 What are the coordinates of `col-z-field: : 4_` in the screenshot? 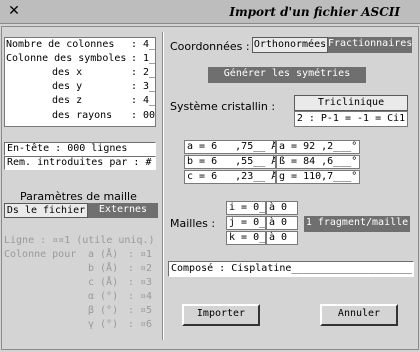 It's located at (143, 100).